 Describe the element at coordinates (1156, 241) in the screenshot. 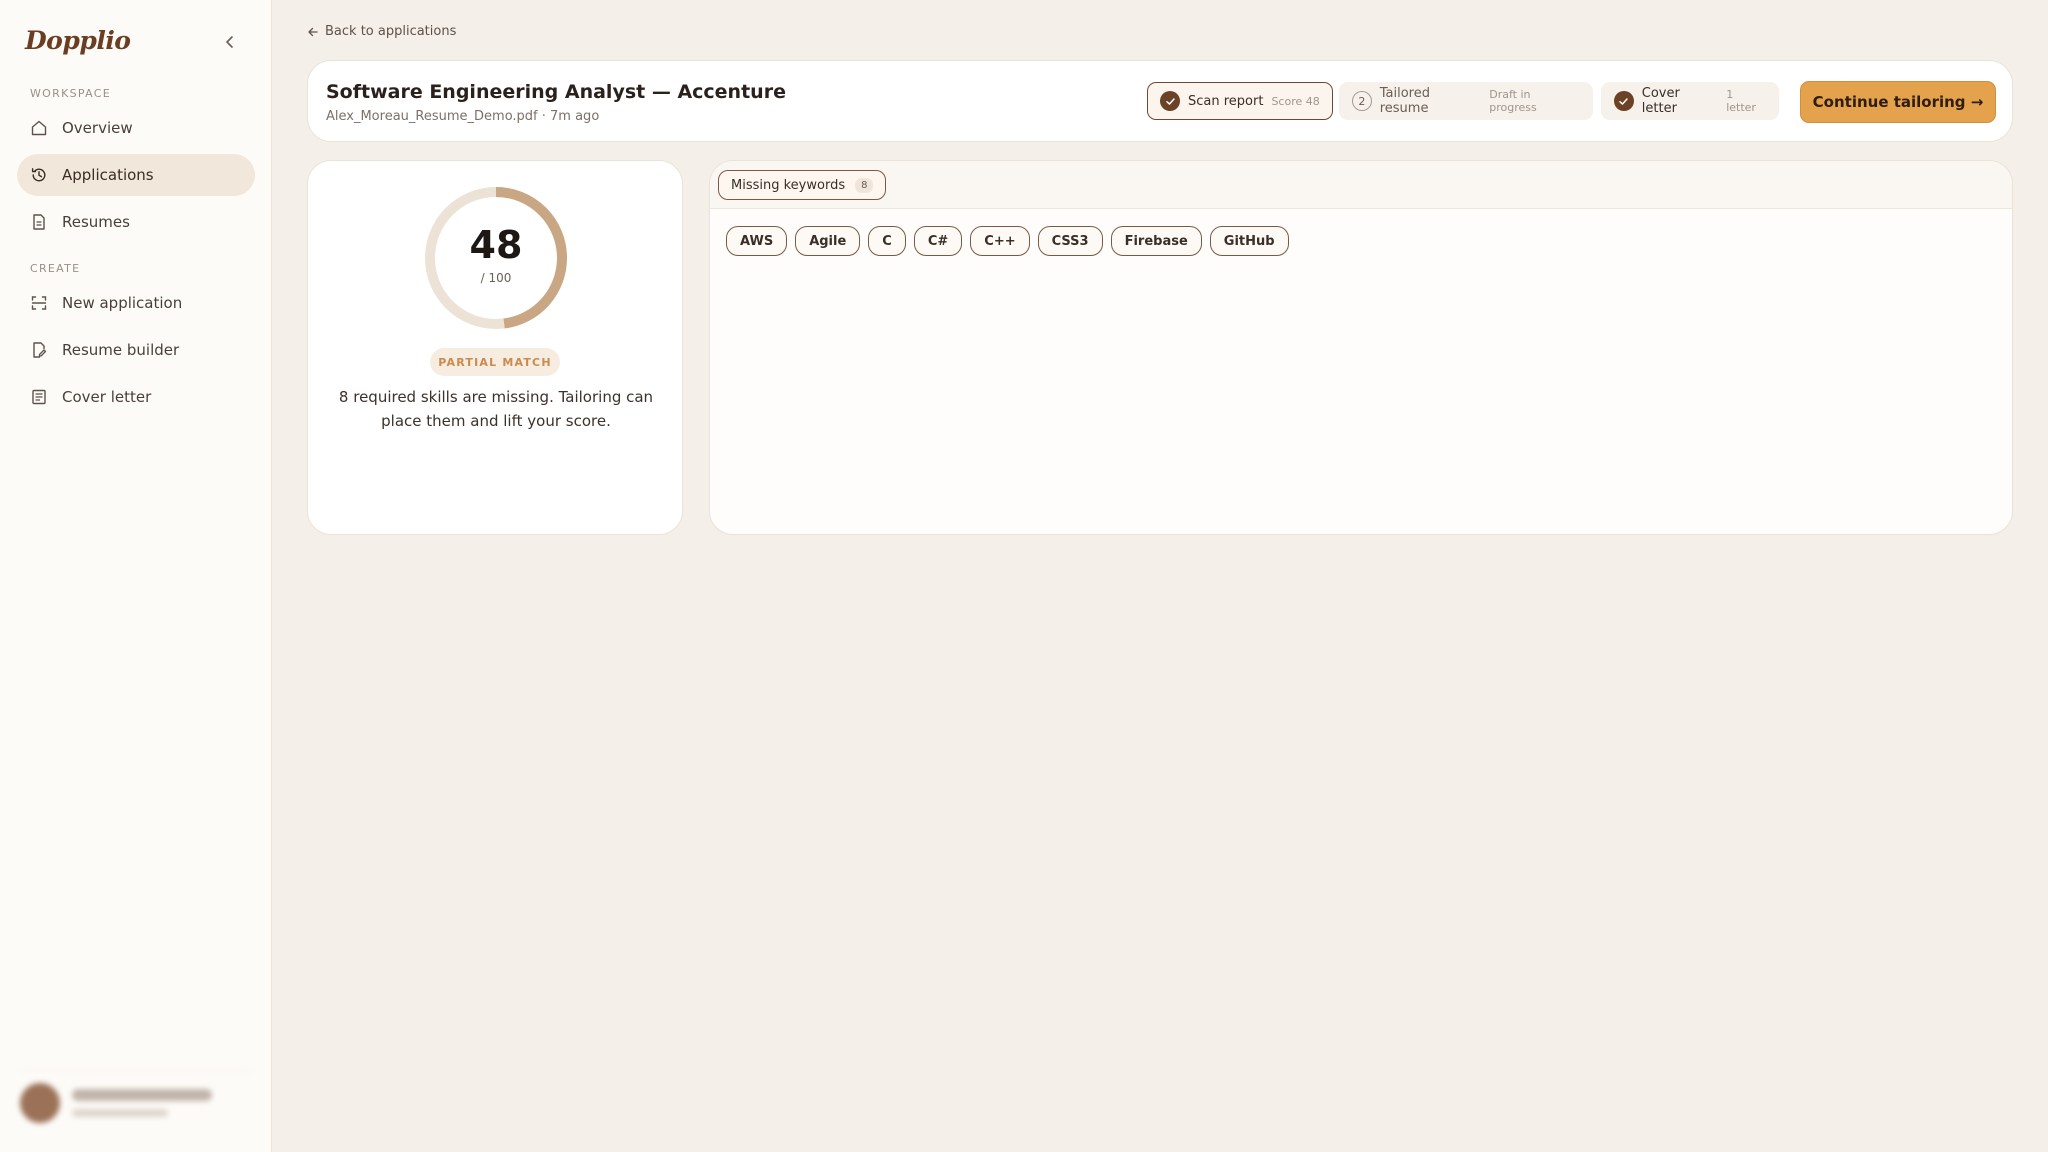

I see `keyword-chip: Firebase` at that location.